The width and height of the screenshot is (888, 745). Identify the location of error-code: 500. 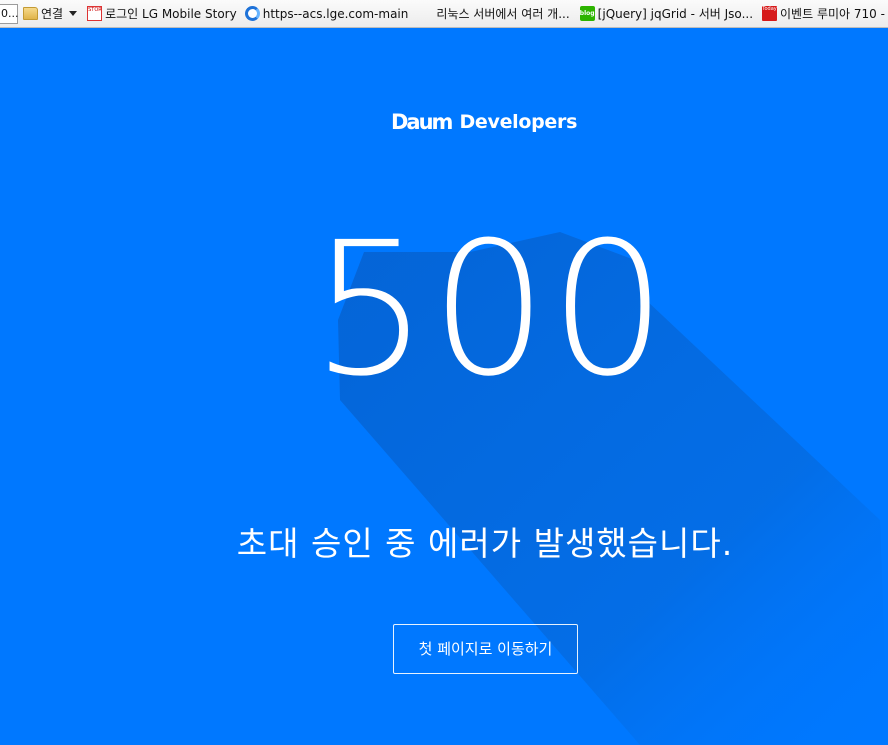
(490, 310).